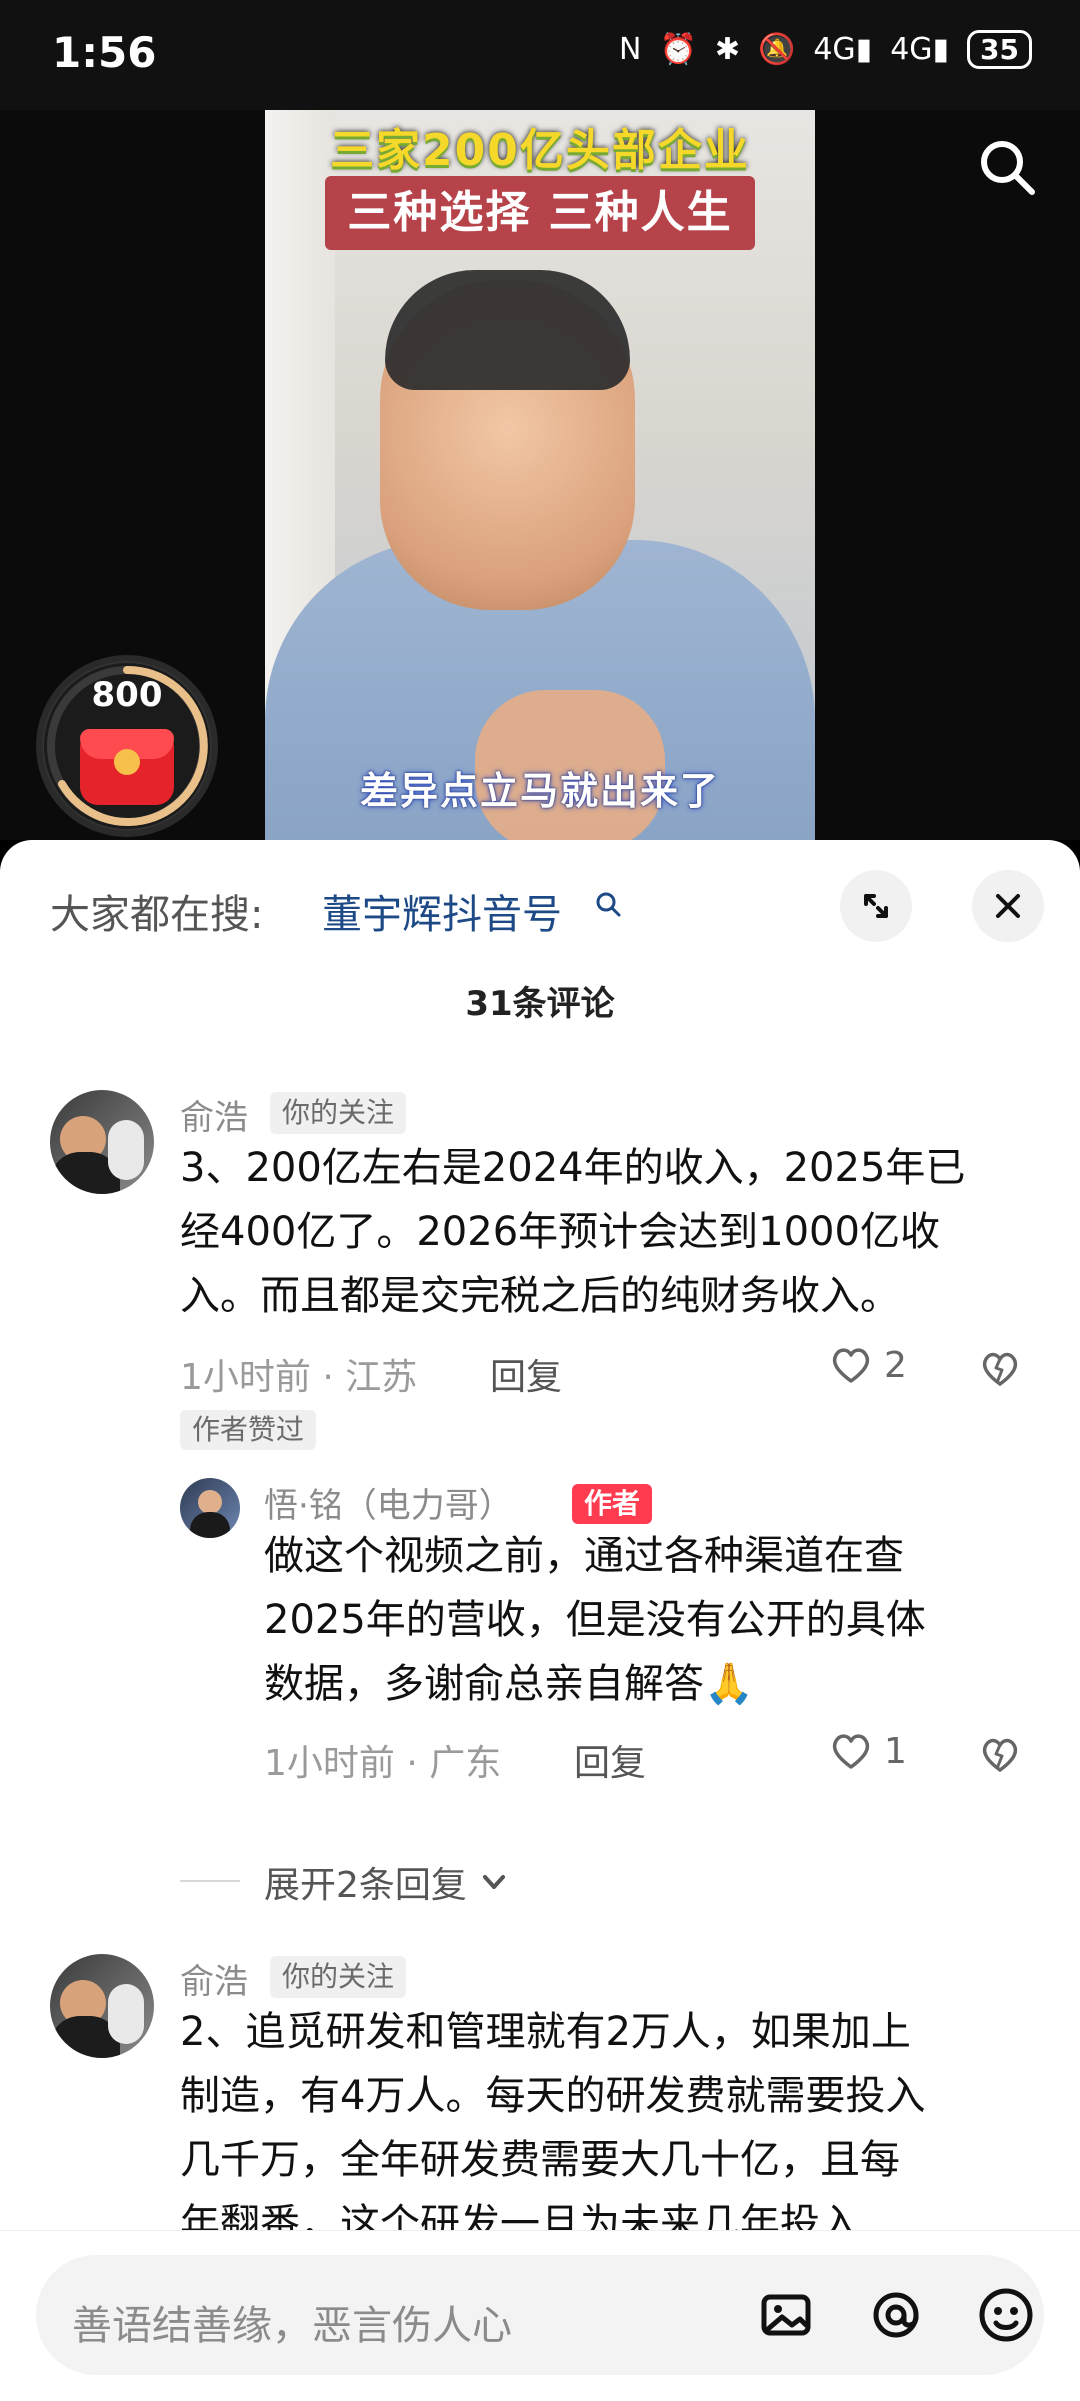 This screenshot has width=1080, height=2401. What do you see at coordinates (727, 49) in the screenshot?
I see `bluetooth-icon: ✱` at bounding box center [727, 49].